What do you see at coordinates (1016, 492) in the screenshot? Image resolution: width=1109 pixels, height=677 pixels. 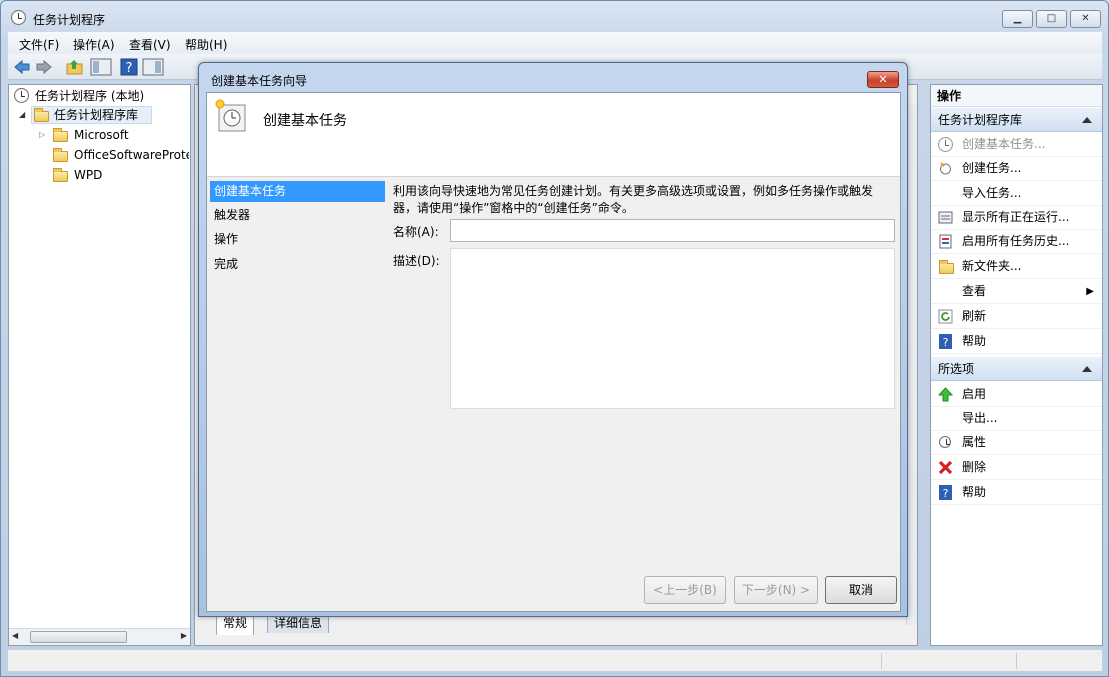 I see `action-help-selected: ? 帮助` at bounding box center [1016, 492].